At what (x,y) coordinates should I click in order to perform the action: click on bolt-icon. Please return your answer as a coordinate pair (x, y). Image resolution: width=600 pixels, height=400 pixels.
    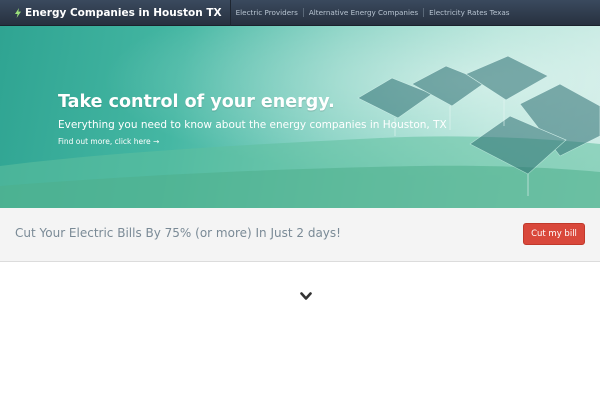
    Looking at the image, I should click on (18, 12).